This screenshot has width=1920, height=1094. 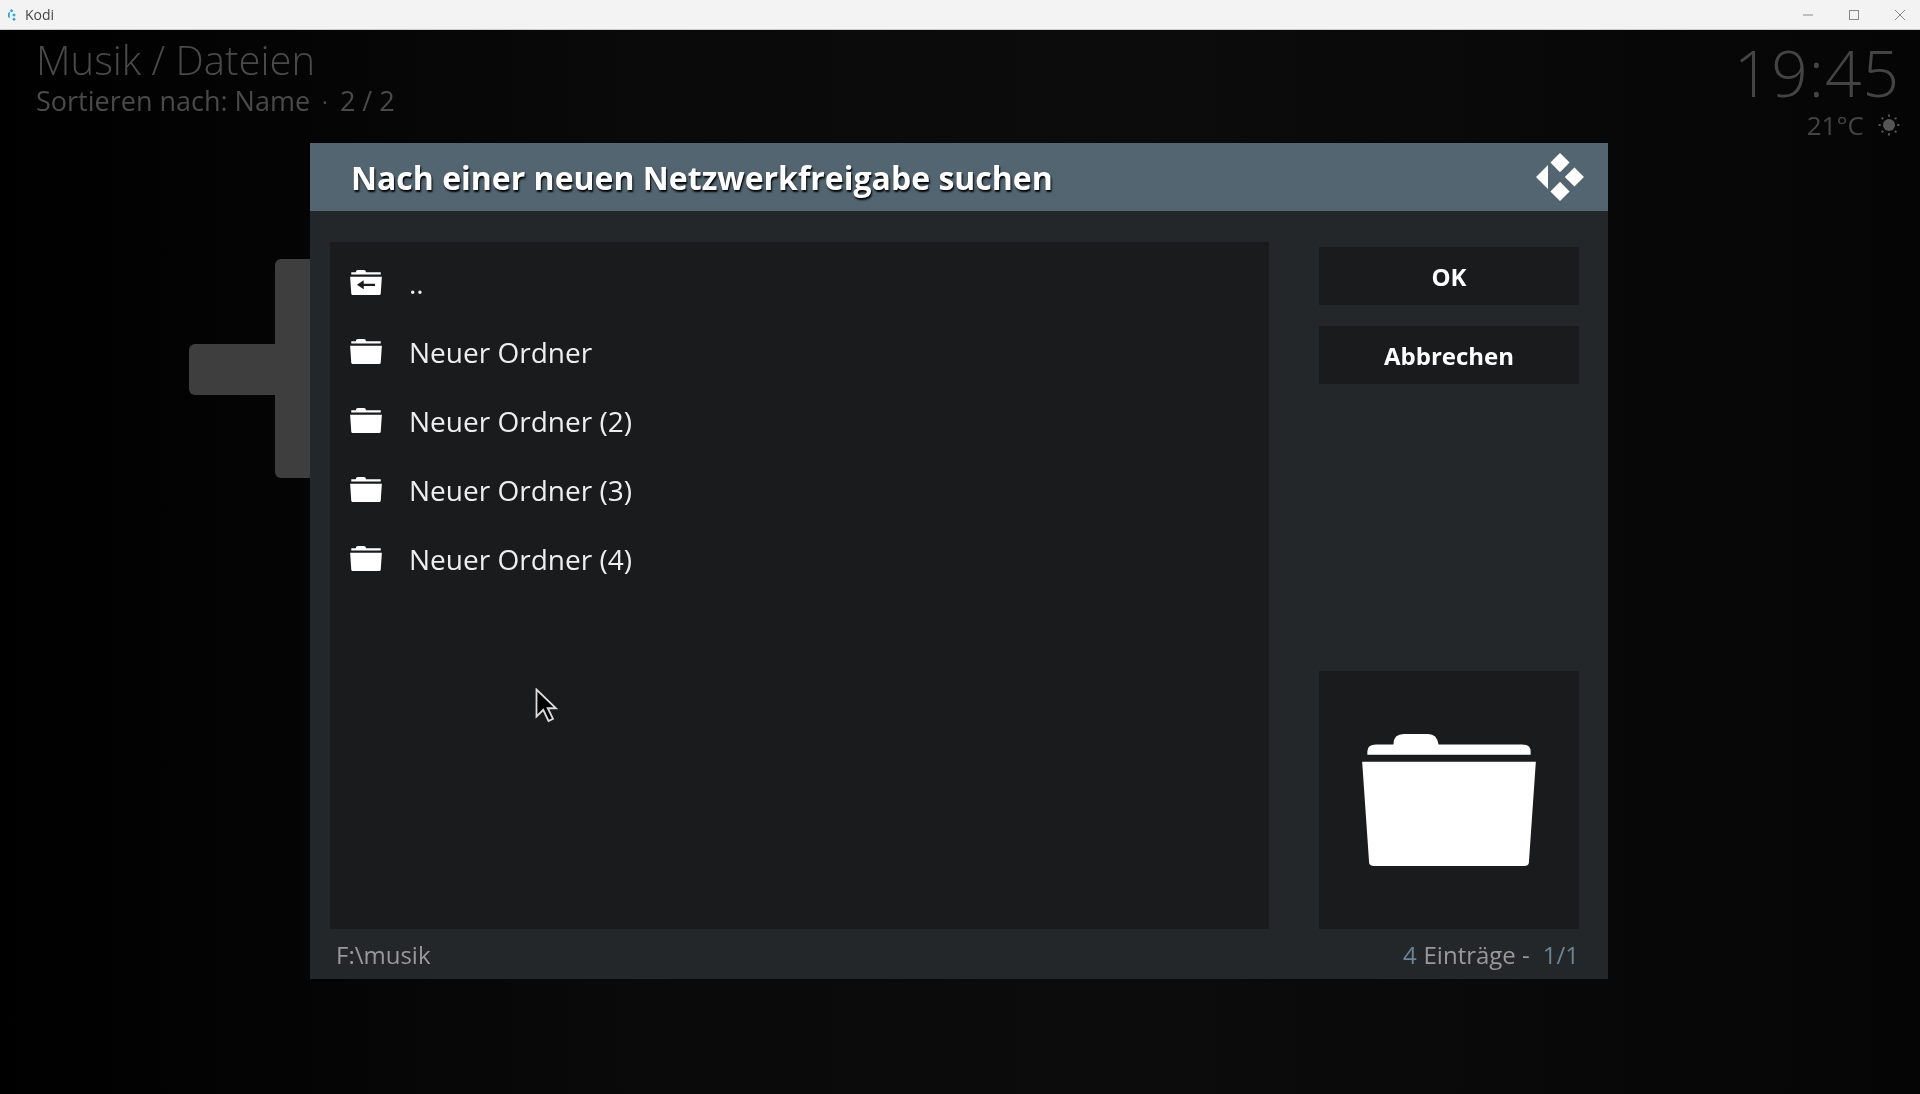 I want to click on kodi-logo-icon, so click(x=1560, y=177).